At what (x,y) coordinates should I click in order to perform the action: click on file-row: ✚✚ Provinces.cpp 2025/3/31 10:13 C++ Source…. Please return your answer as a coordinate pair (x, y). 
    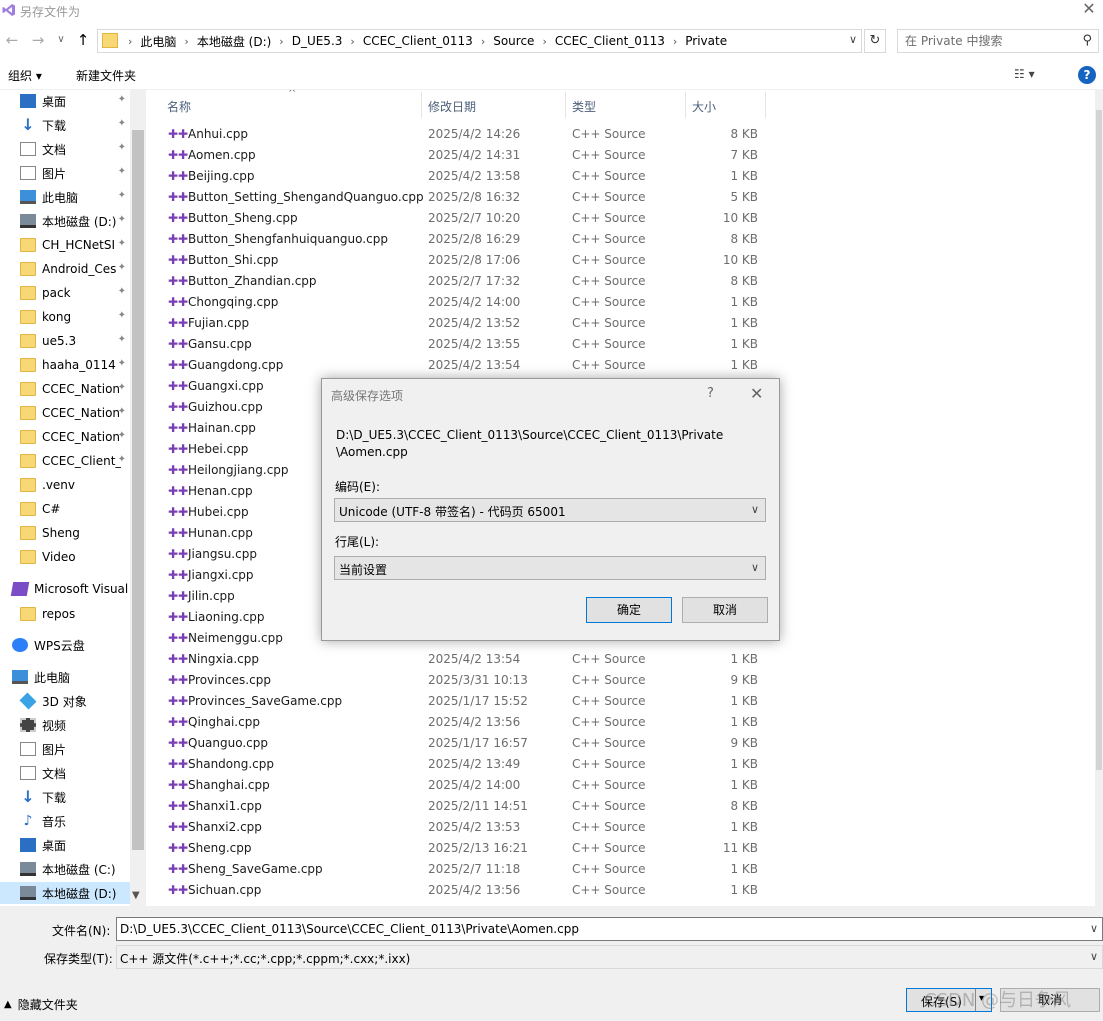
    Looking at the image, I should click on (466, 680).